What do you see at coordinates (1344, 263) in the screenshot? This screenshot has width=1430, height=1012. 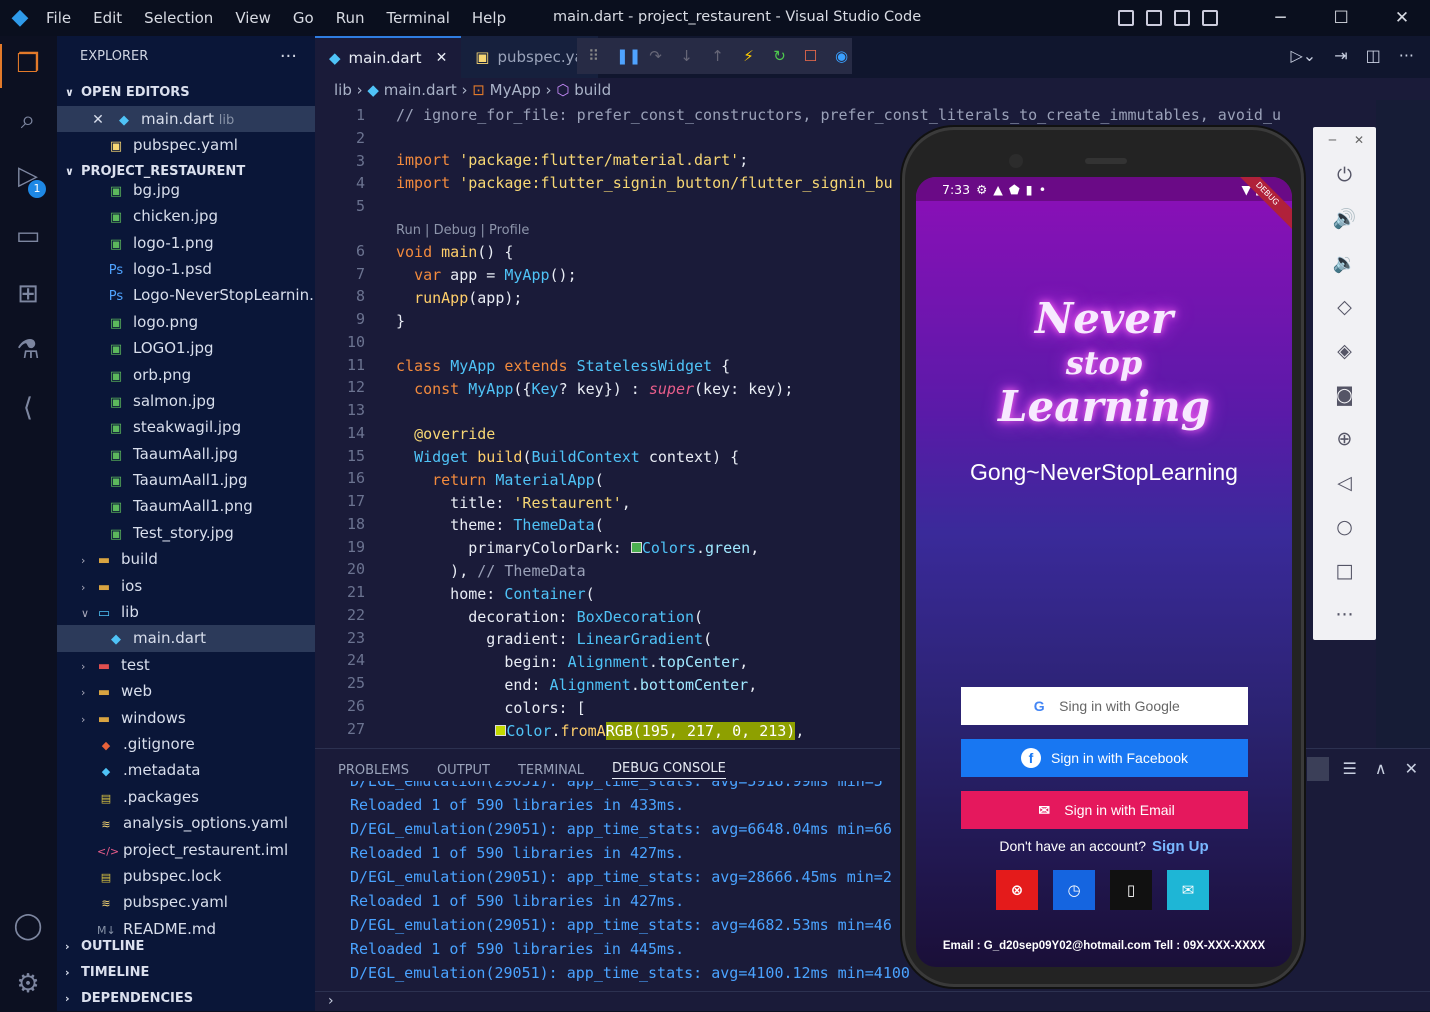 I see `volume-down-icon: 🔉` at bounding box center [1344, 263].